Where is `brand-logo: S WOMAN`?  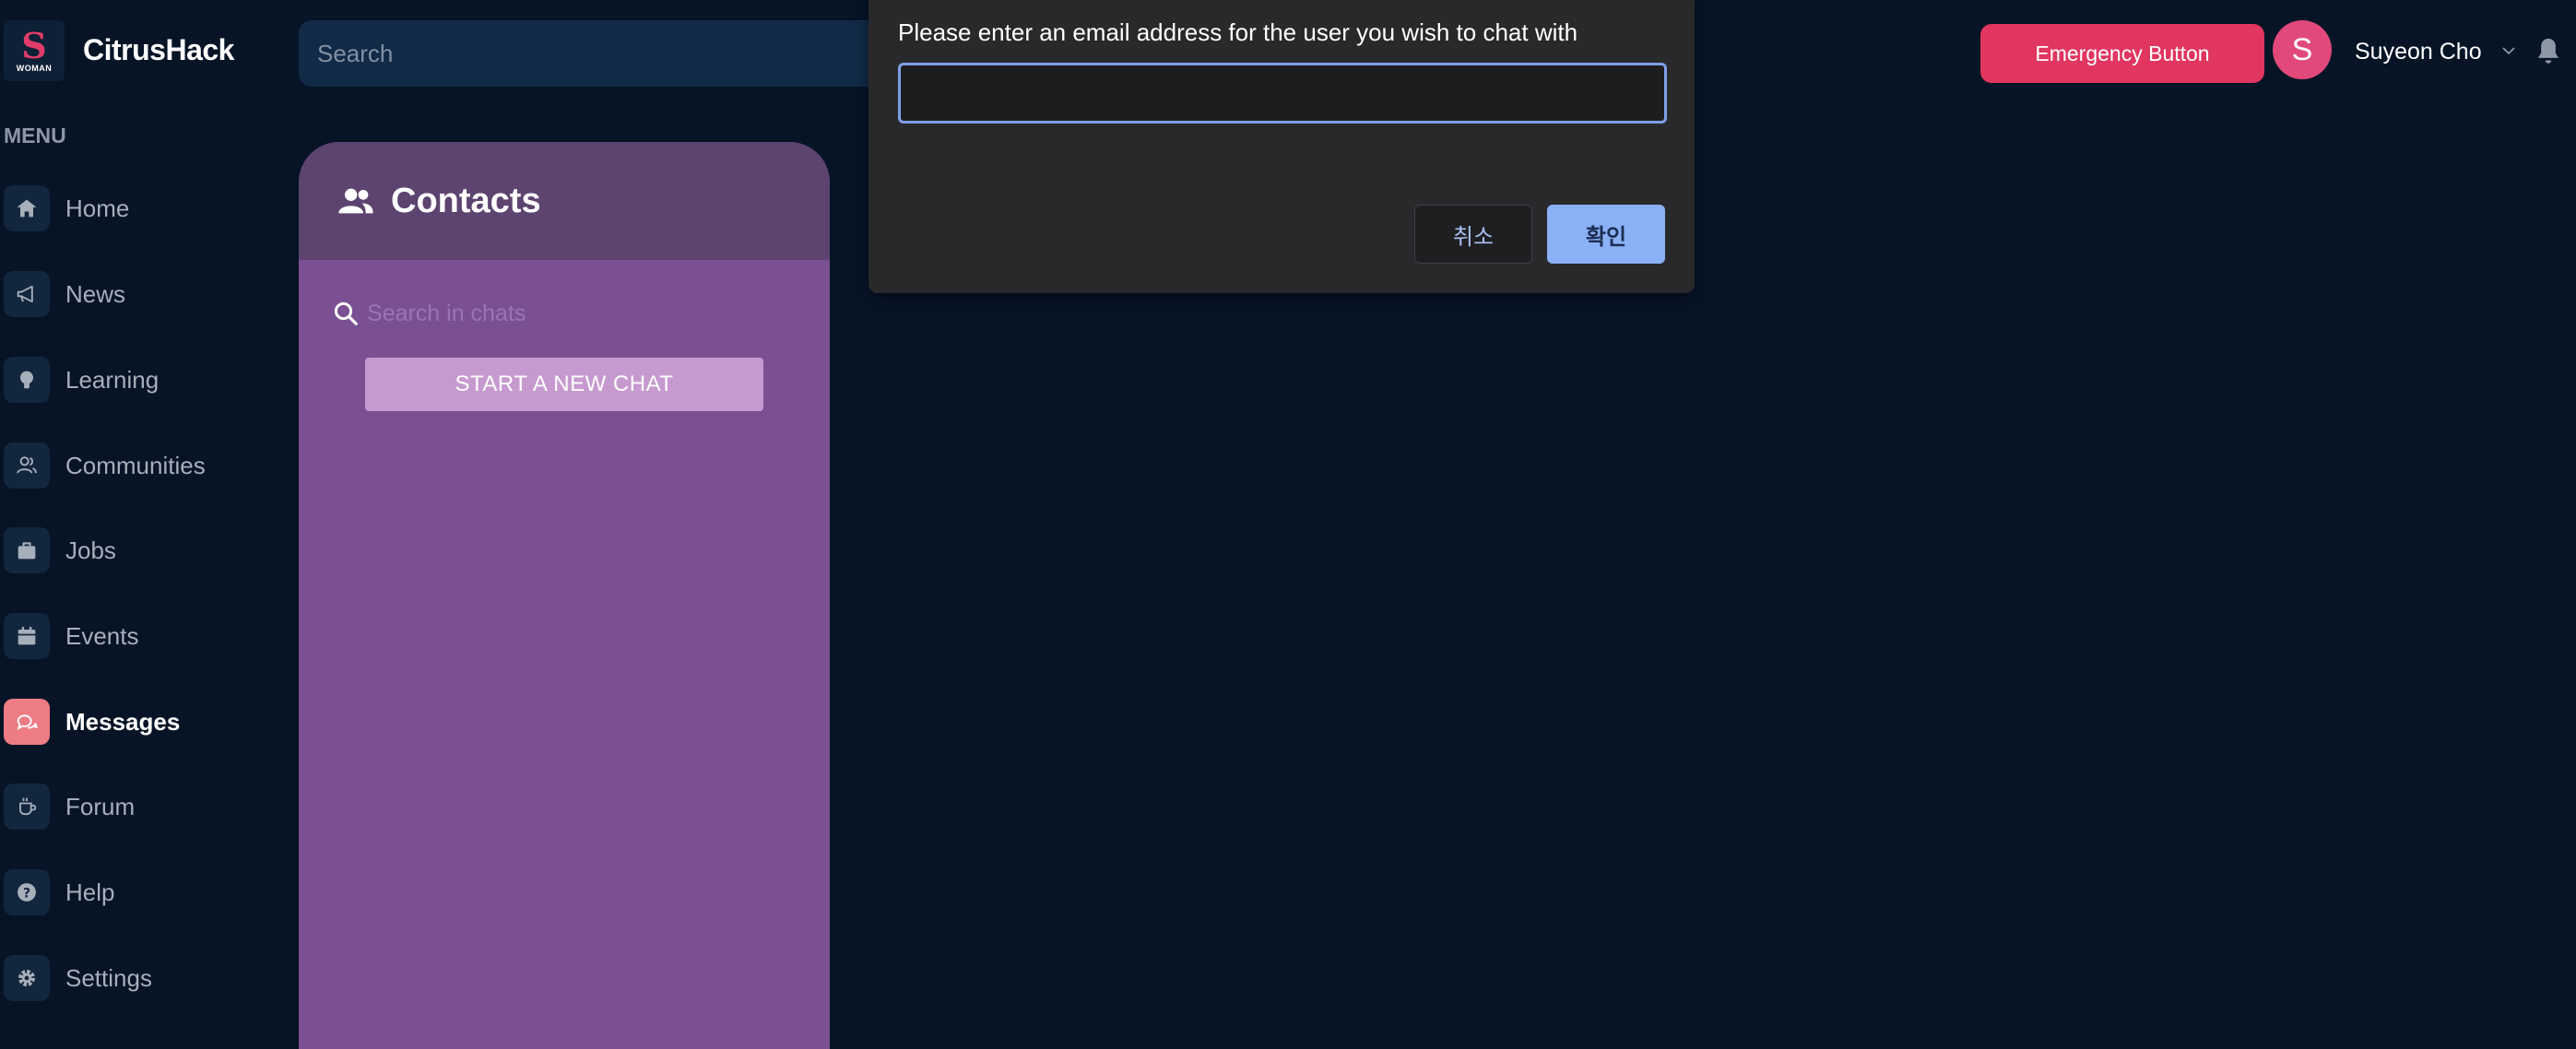
brand-logo: S WOMAN is located at coordinates (34, 50).